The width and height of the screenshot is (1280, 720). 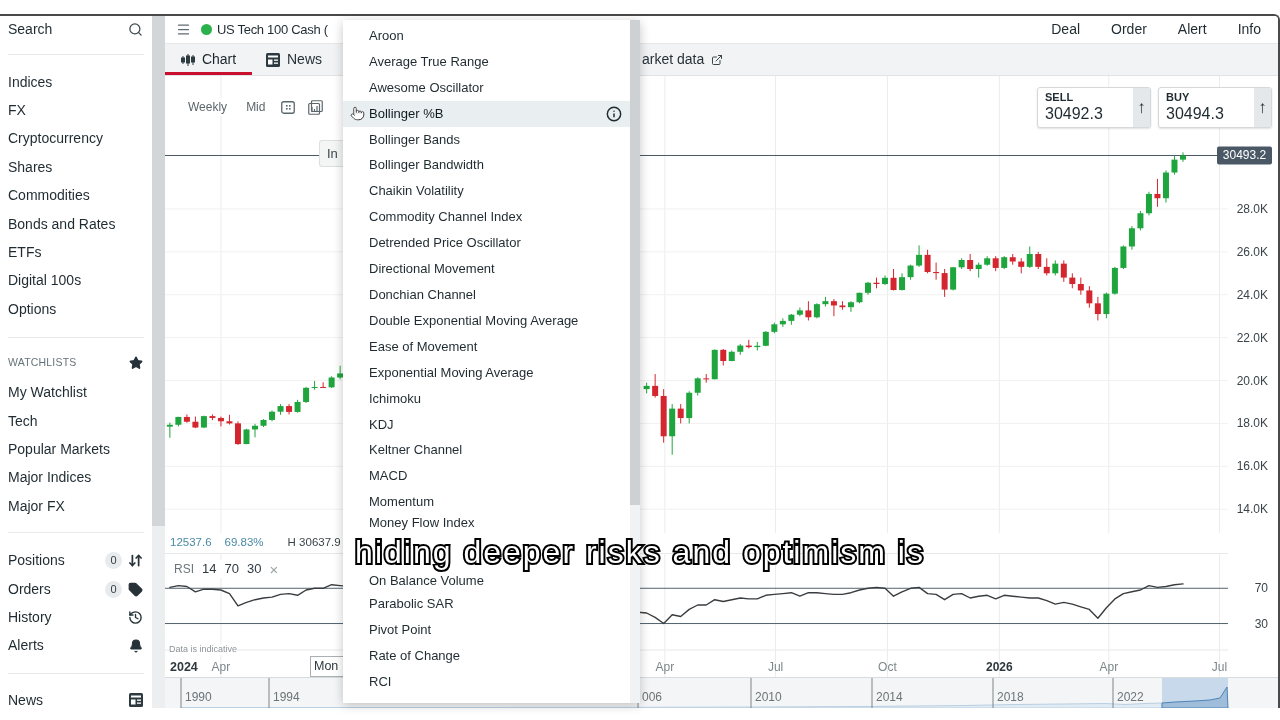 What do you see at coordinates (198, 697) in the screenshot?
I see `navigator-year-label: 1990` at bounding box center [198, 697].